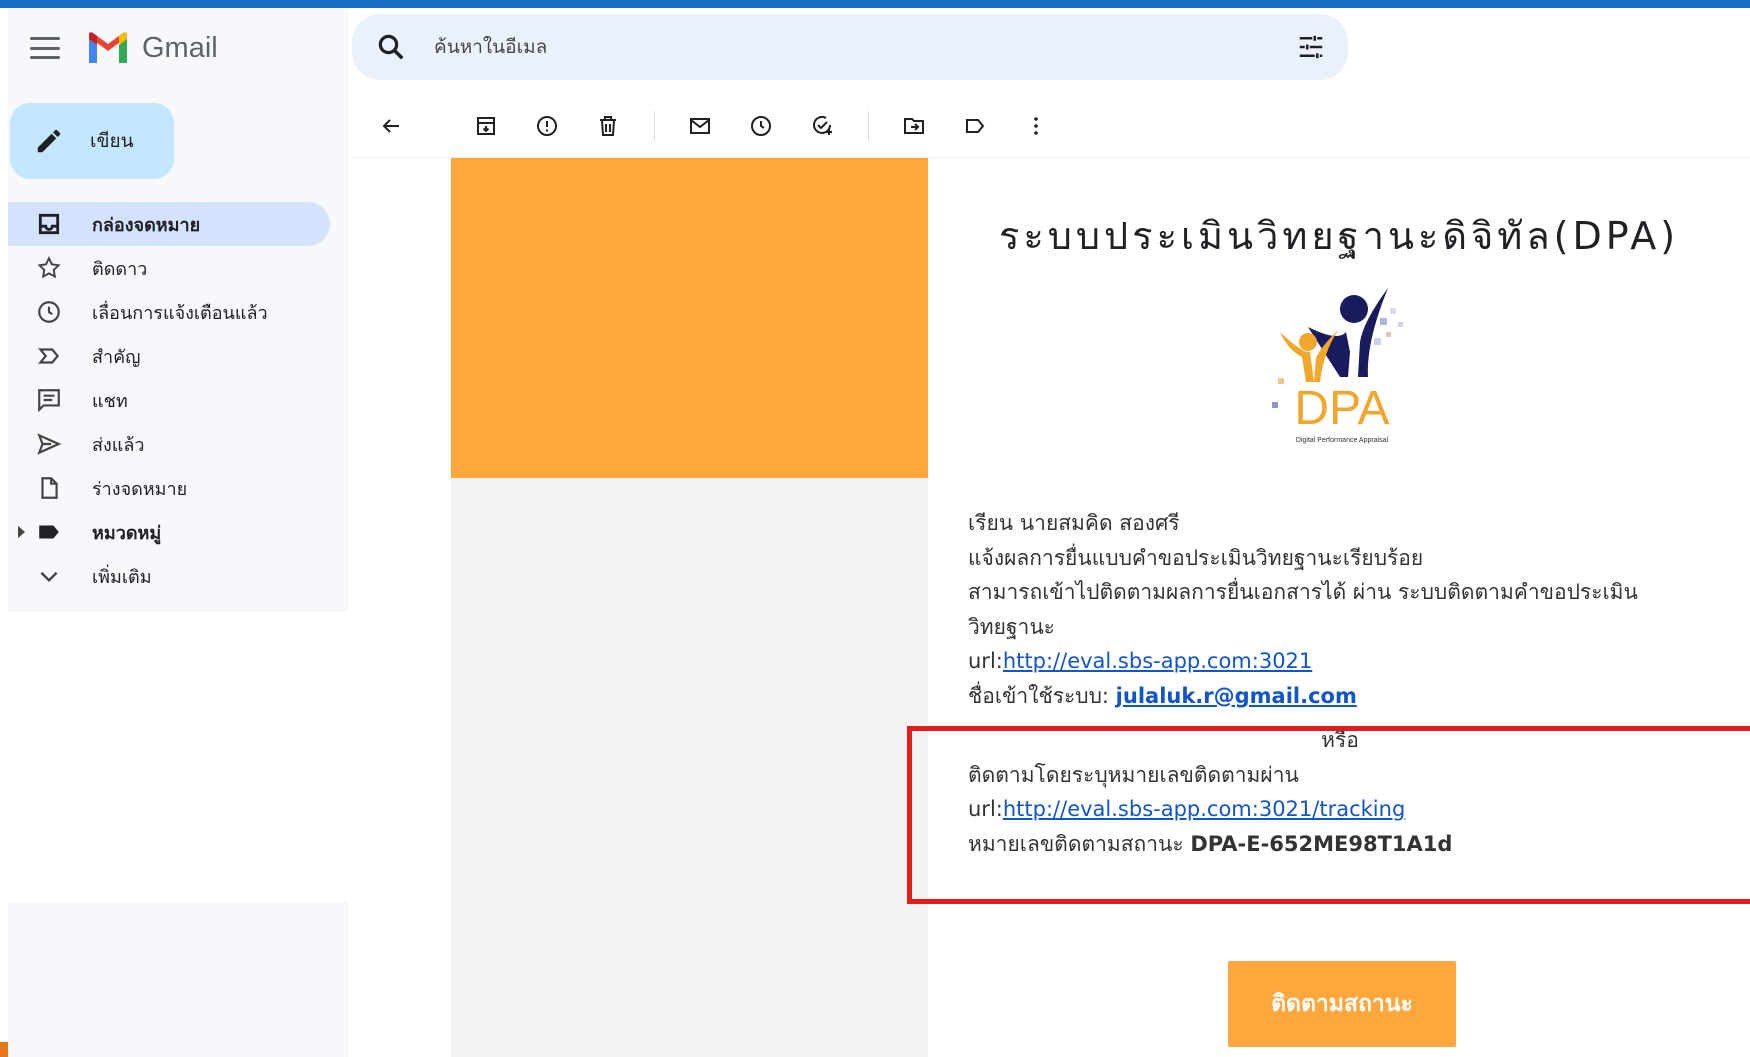 This screenshot has width=1750, height=1057. Describe the element at coordinates (486, 126) in the screenshot. I see `archive-icon` at that location.